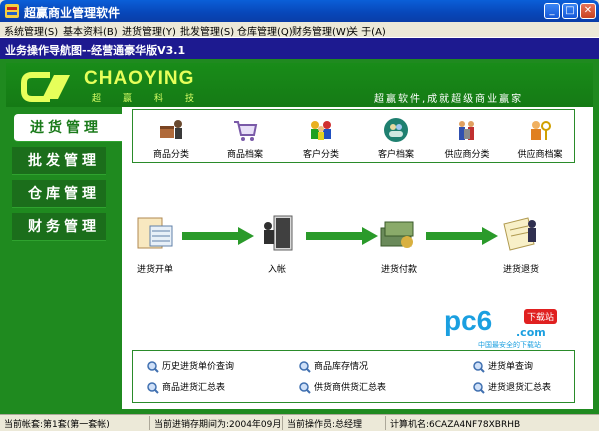 This screenshot has height=431, width=599. I want to click on minimize-button: _, so click(552, 11).